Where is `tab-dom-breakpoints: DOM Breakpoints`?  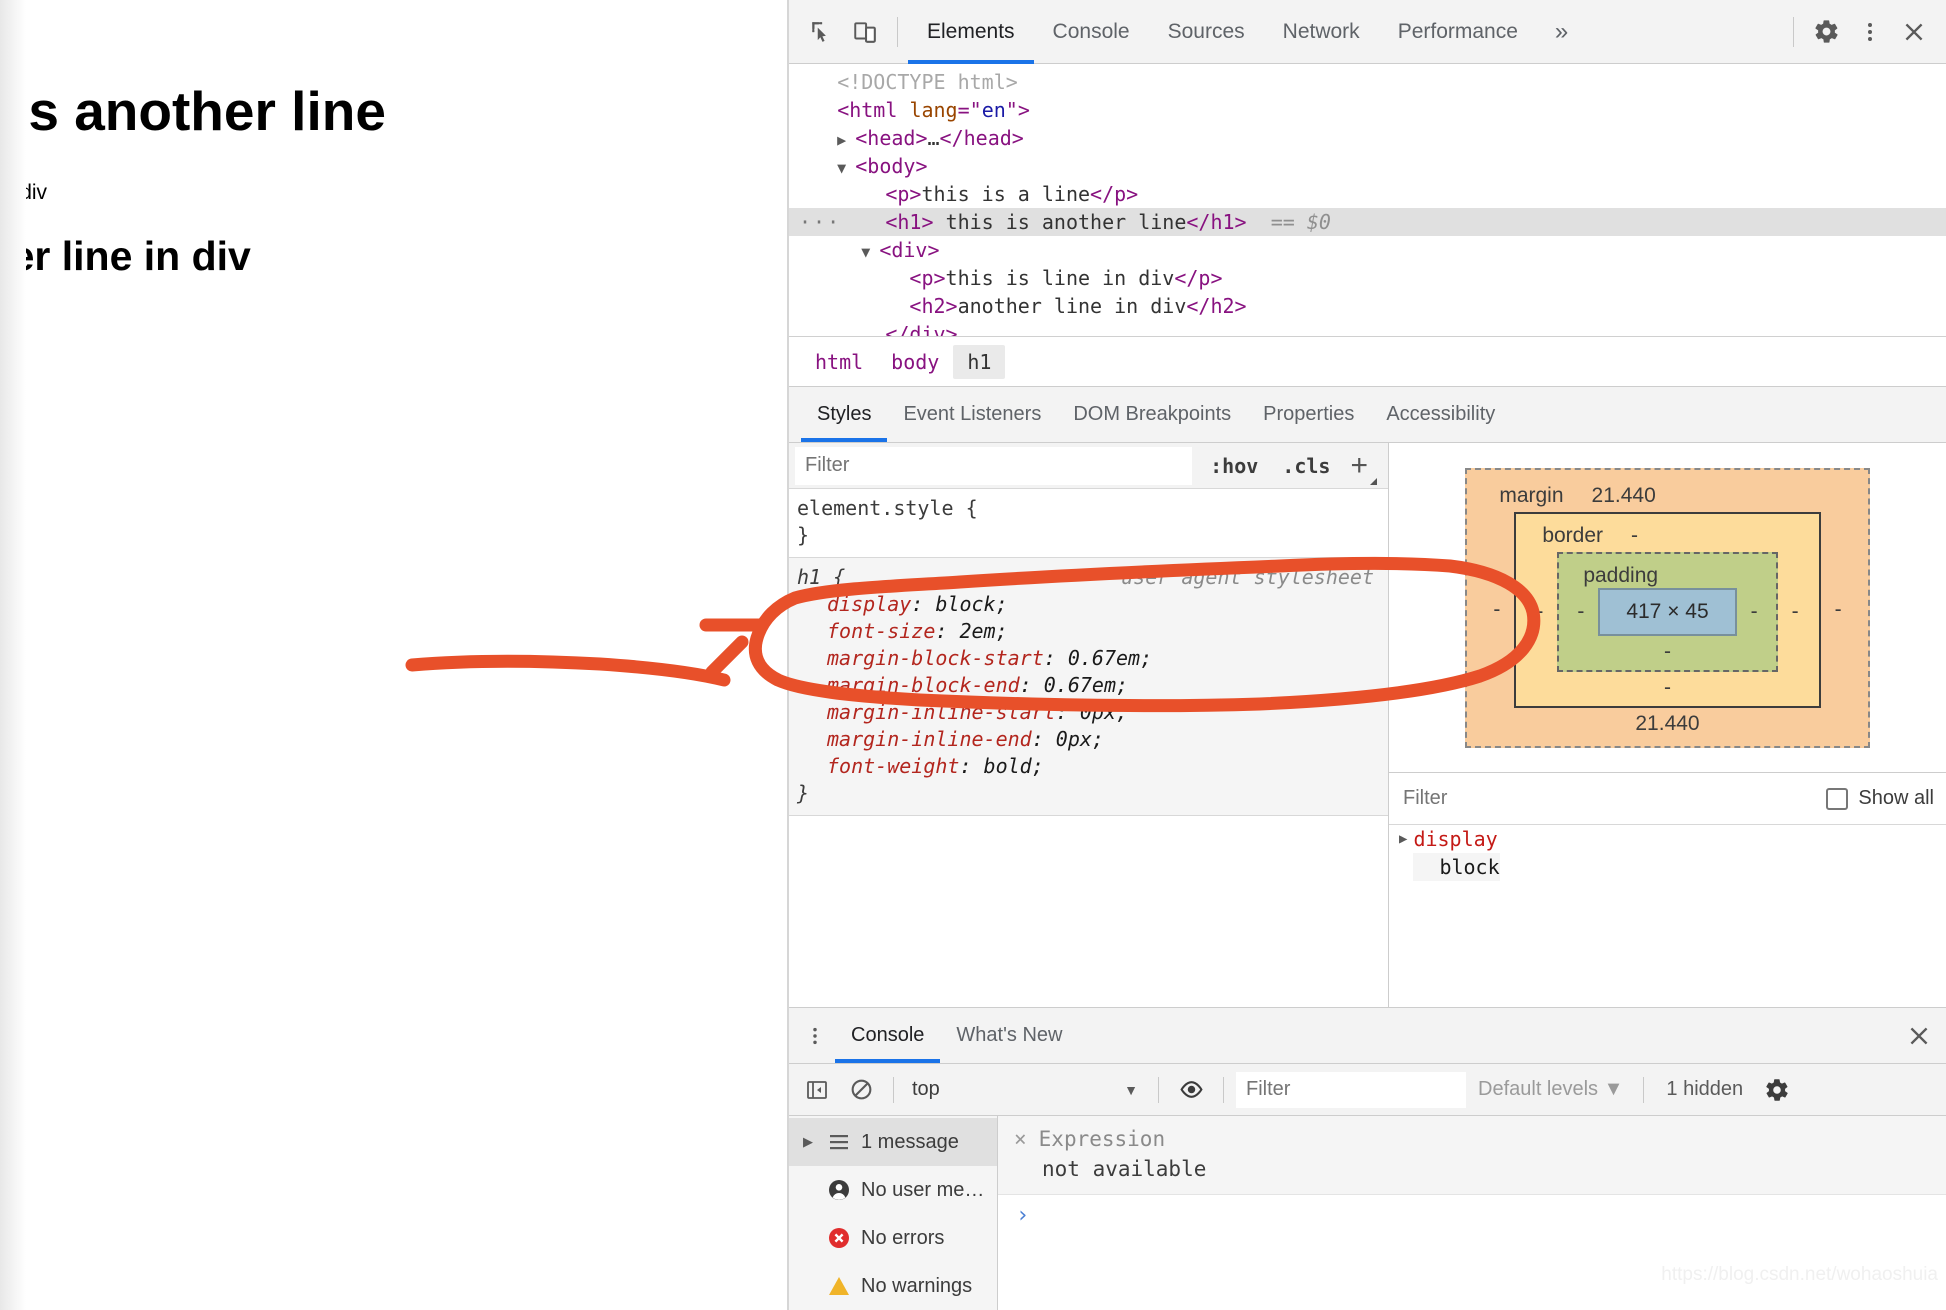
tab-dom-breakpoints: DOM Breakpoints is located at coordinates (1152, 414).